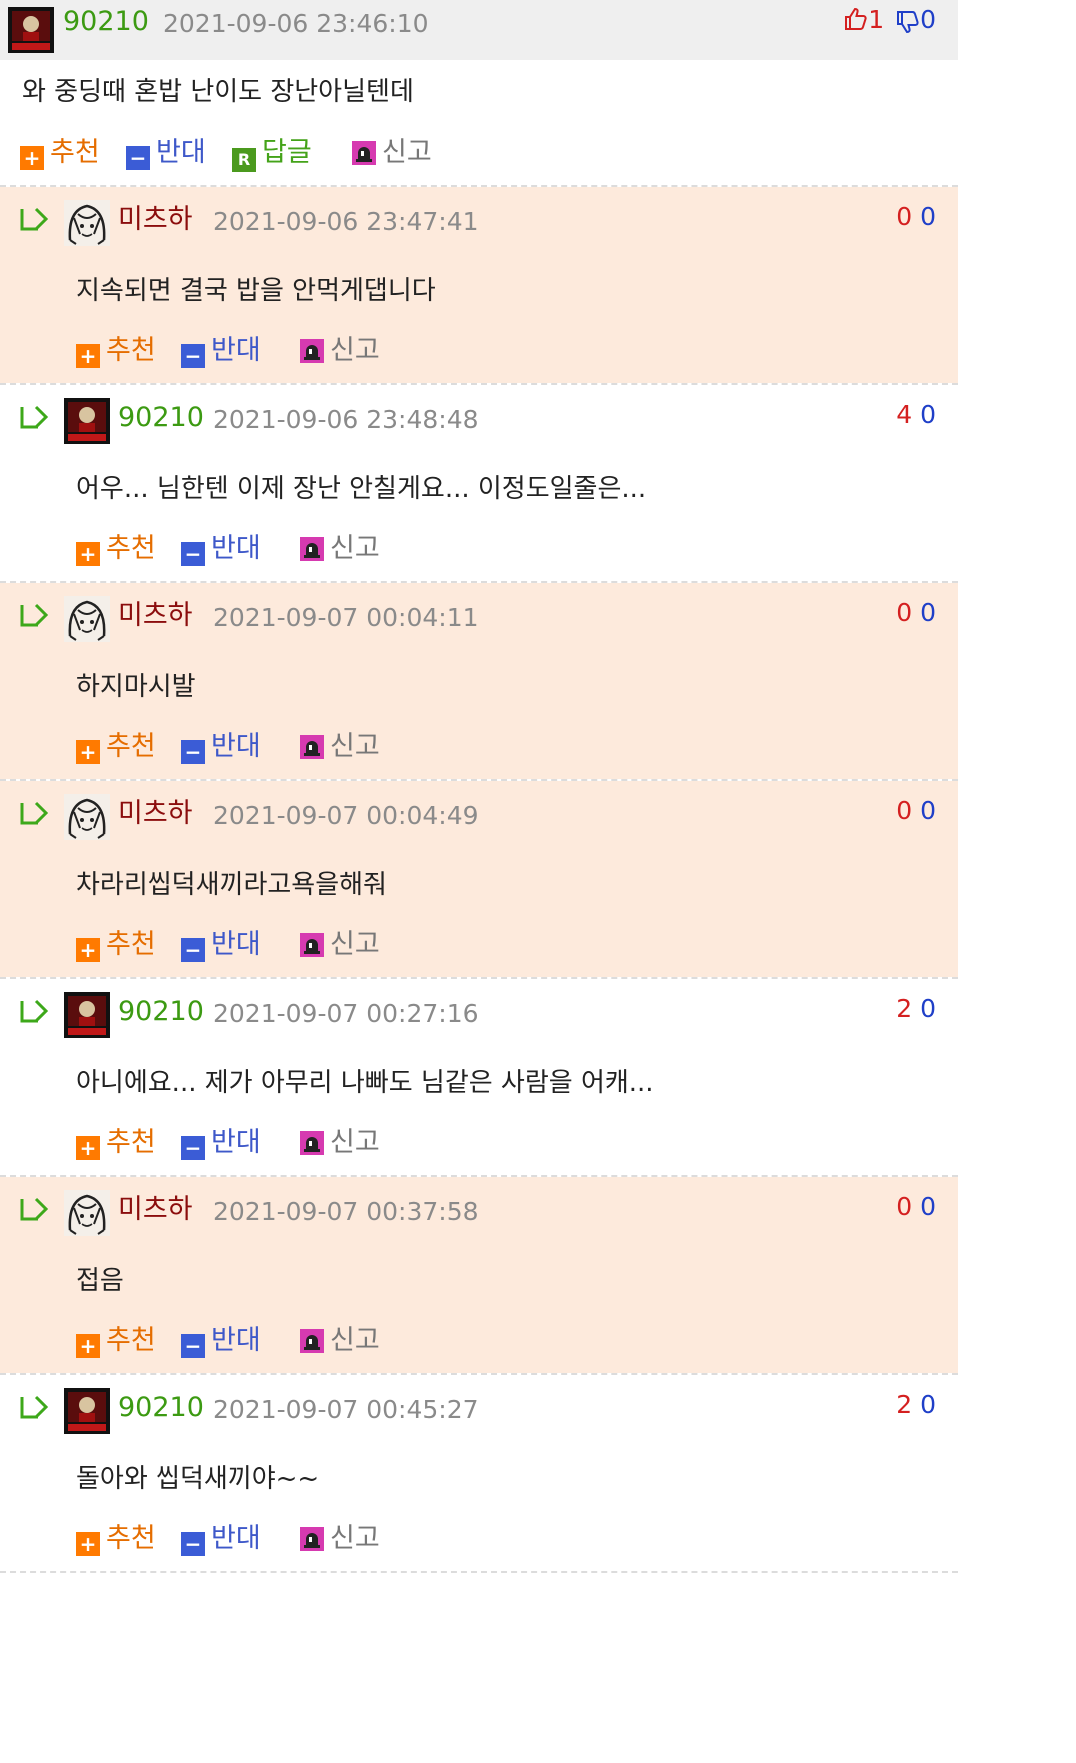 The image size is (1076, 1763). I want to click on comment-text: 접음, so click(100, 1281).